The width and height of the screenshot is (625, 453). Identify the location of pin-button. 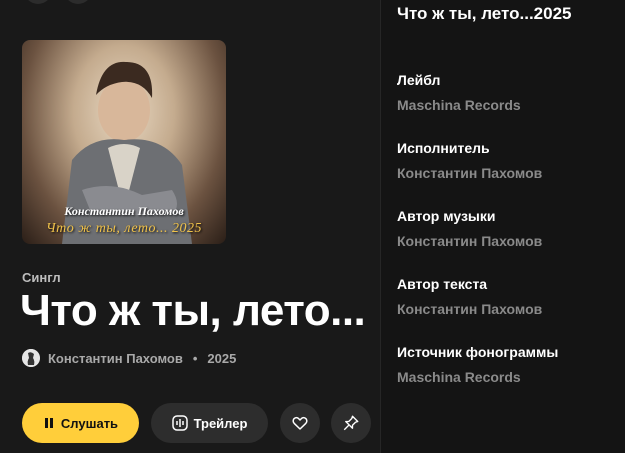
(351, 423).